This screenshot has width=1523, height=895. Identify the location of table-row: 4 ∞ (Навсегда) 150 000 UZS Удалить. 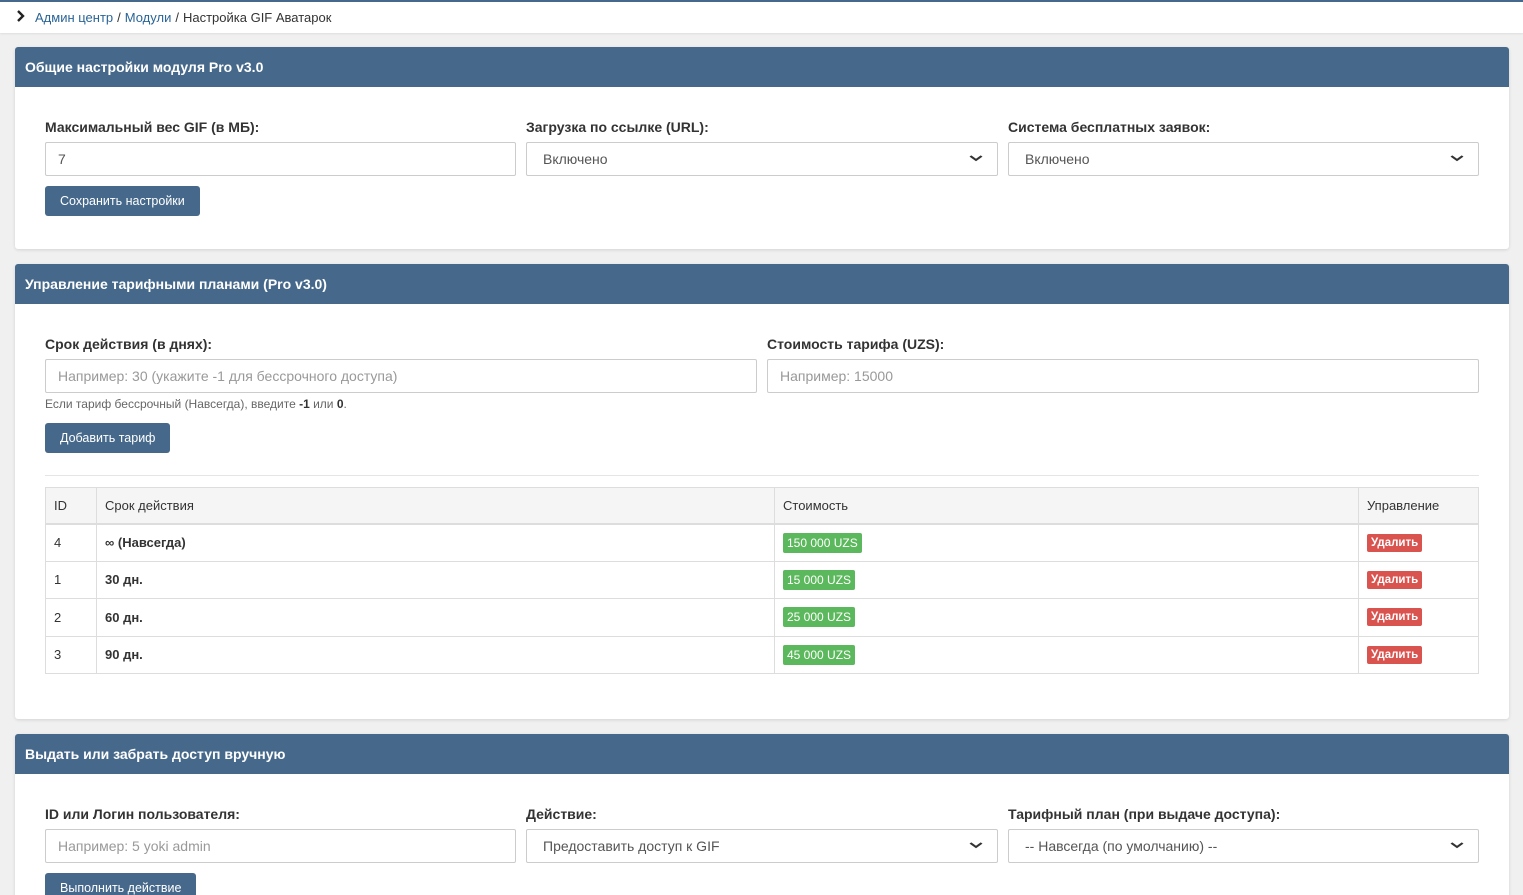
(762, 542).